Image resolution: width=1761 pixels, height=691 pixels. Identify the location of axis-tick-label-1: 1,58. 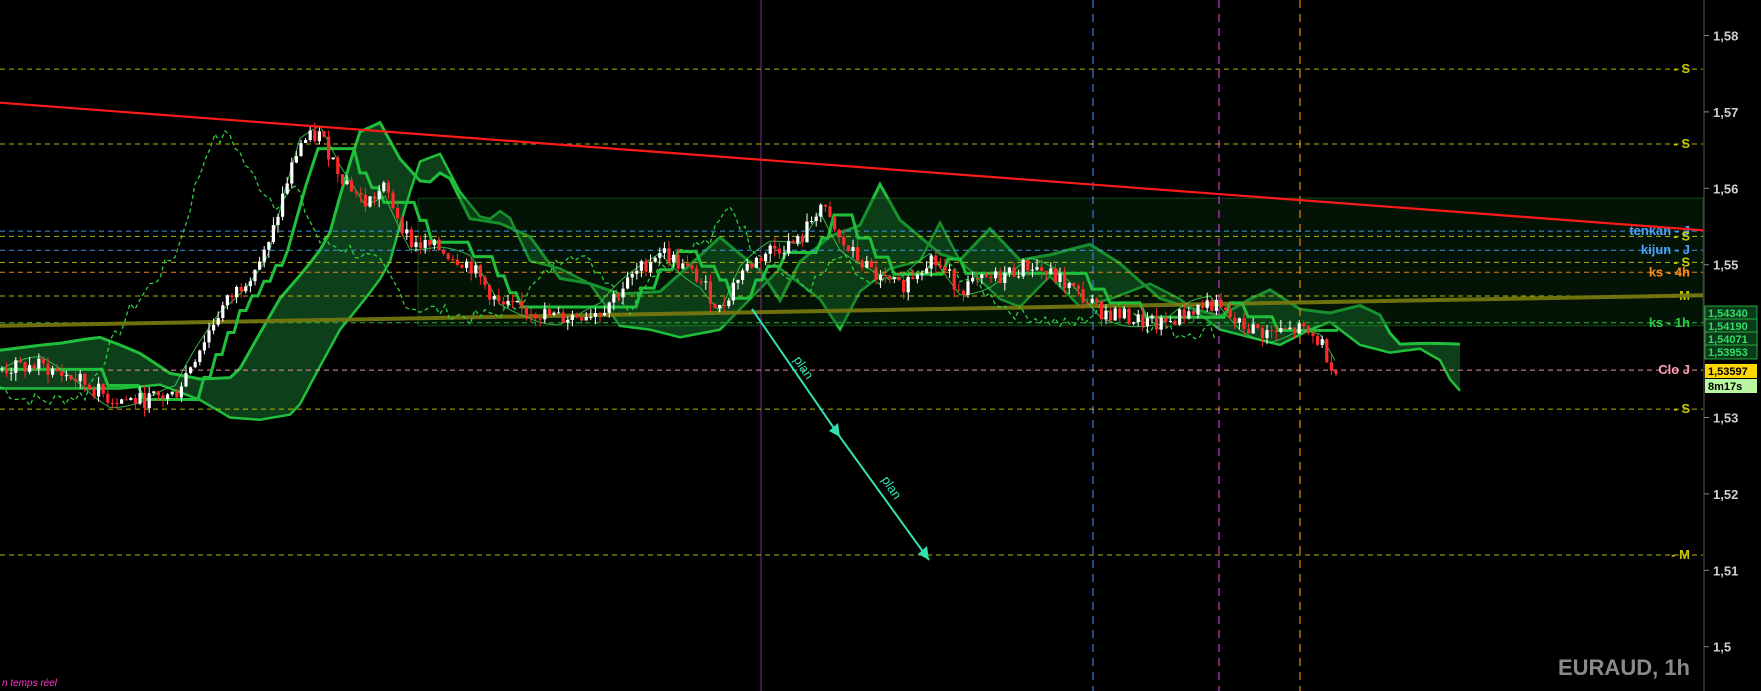
(1725, 36).